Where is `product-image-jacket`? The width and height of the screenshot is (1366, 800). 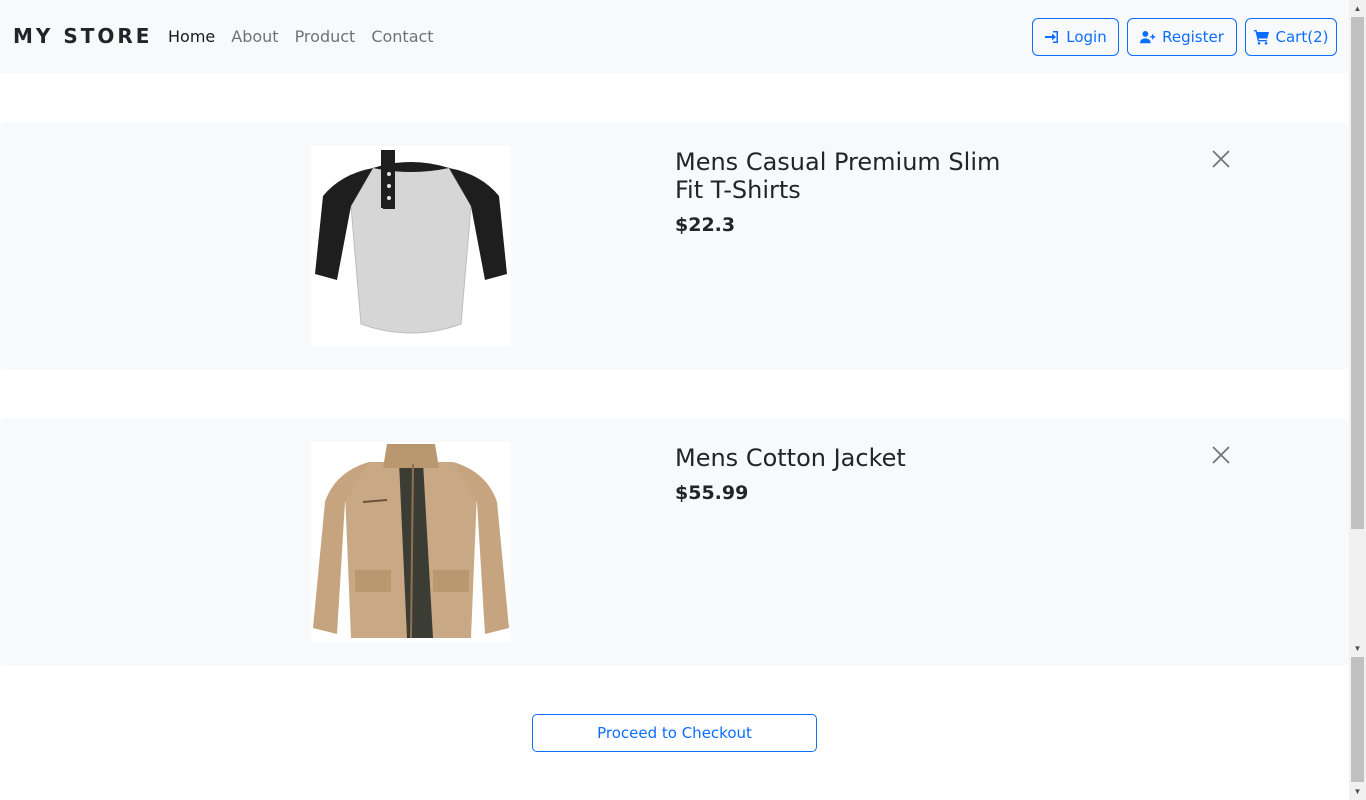 product-image-jacket is located at coordinates (411, 542).